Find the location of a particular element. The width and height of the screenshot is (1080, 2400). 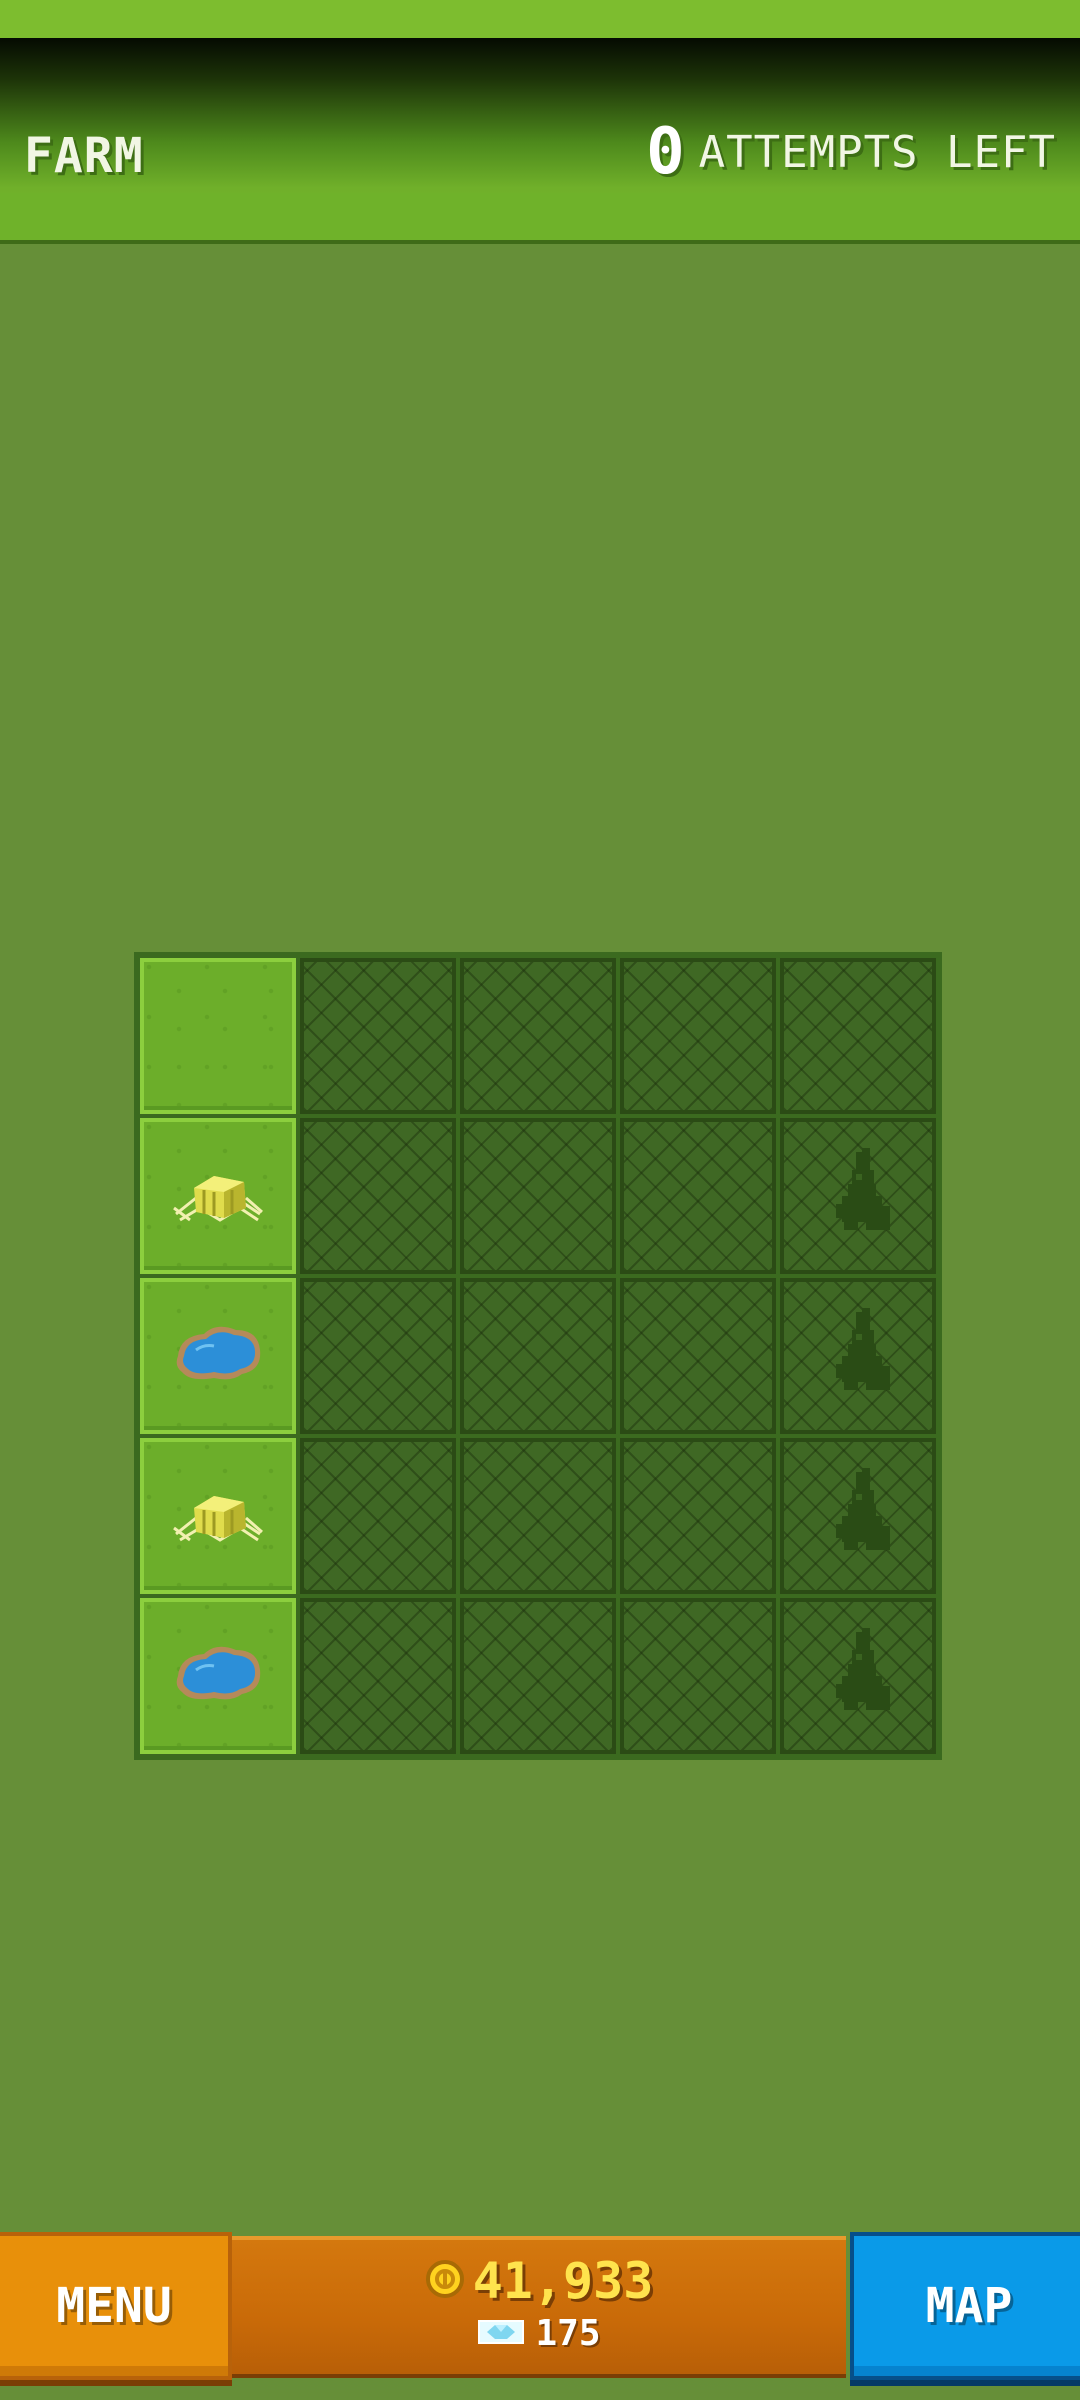

gems-row: 175 is located at coordinates (539, 2334).